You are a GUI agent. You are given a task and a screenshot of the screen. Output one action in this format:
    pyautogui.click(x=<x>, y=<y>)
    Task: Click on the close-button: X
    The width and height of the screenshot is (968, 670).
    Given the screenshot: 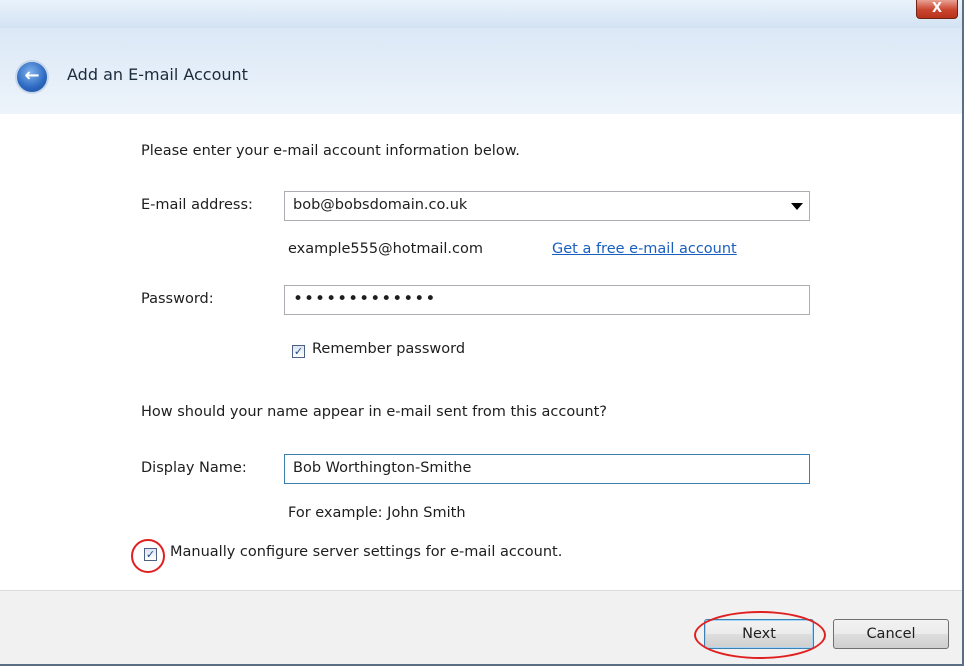 What is the action you would take?
    pyautogui.click(x=937, y=9)
    